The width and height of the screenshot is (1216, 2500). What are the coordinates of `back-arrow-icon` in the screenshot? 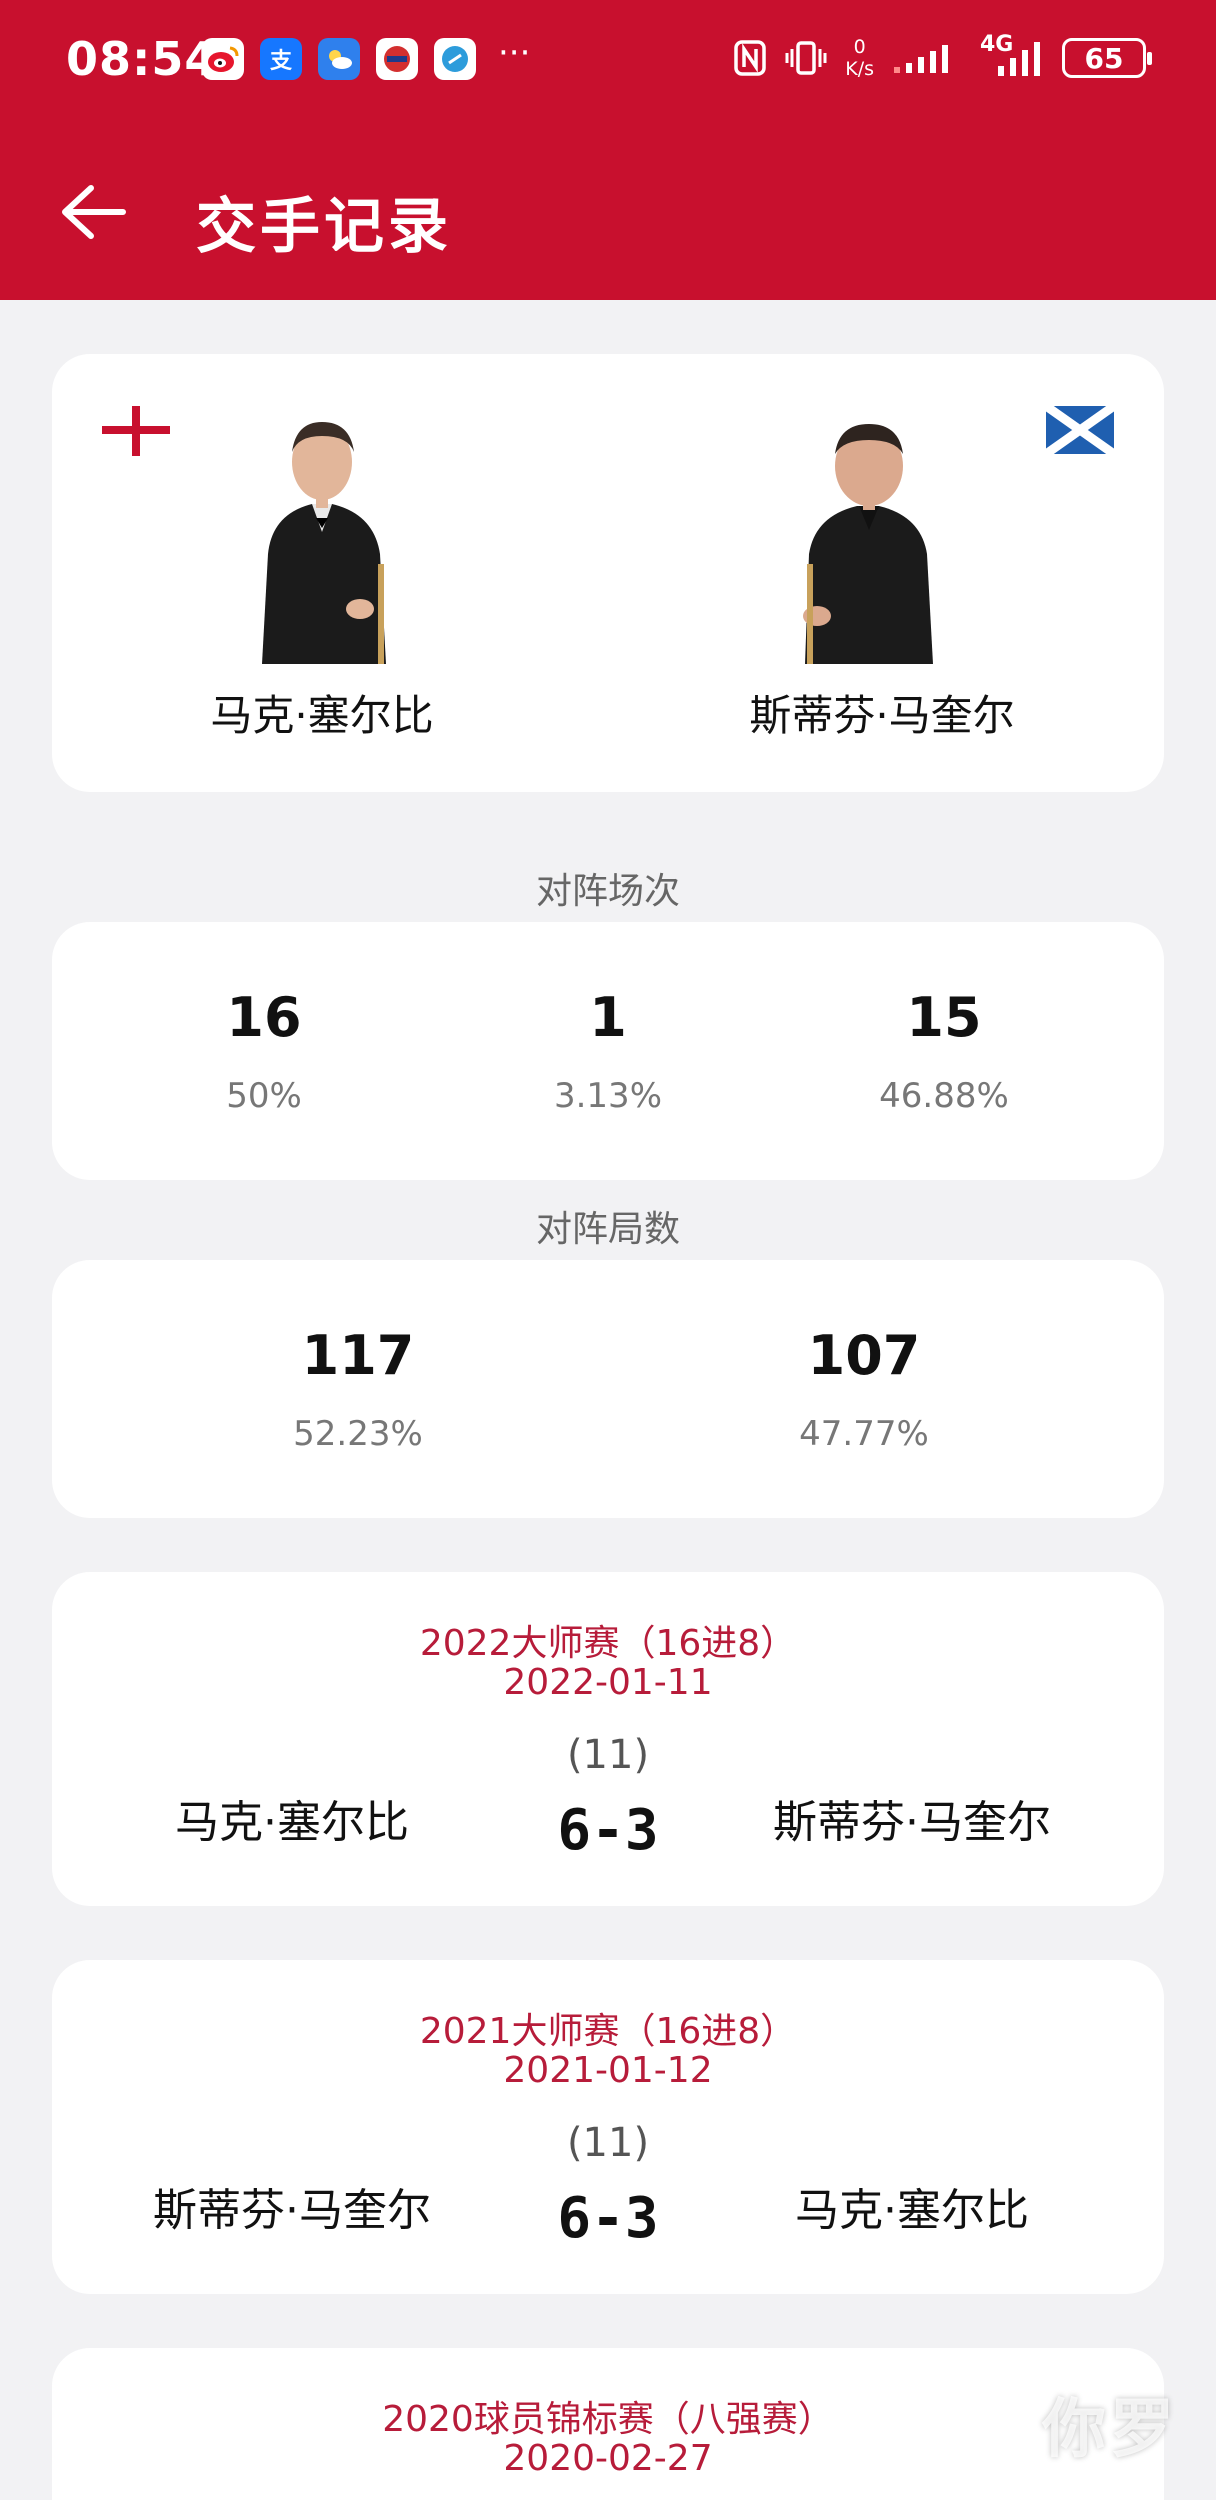 It's located at (94, 212).